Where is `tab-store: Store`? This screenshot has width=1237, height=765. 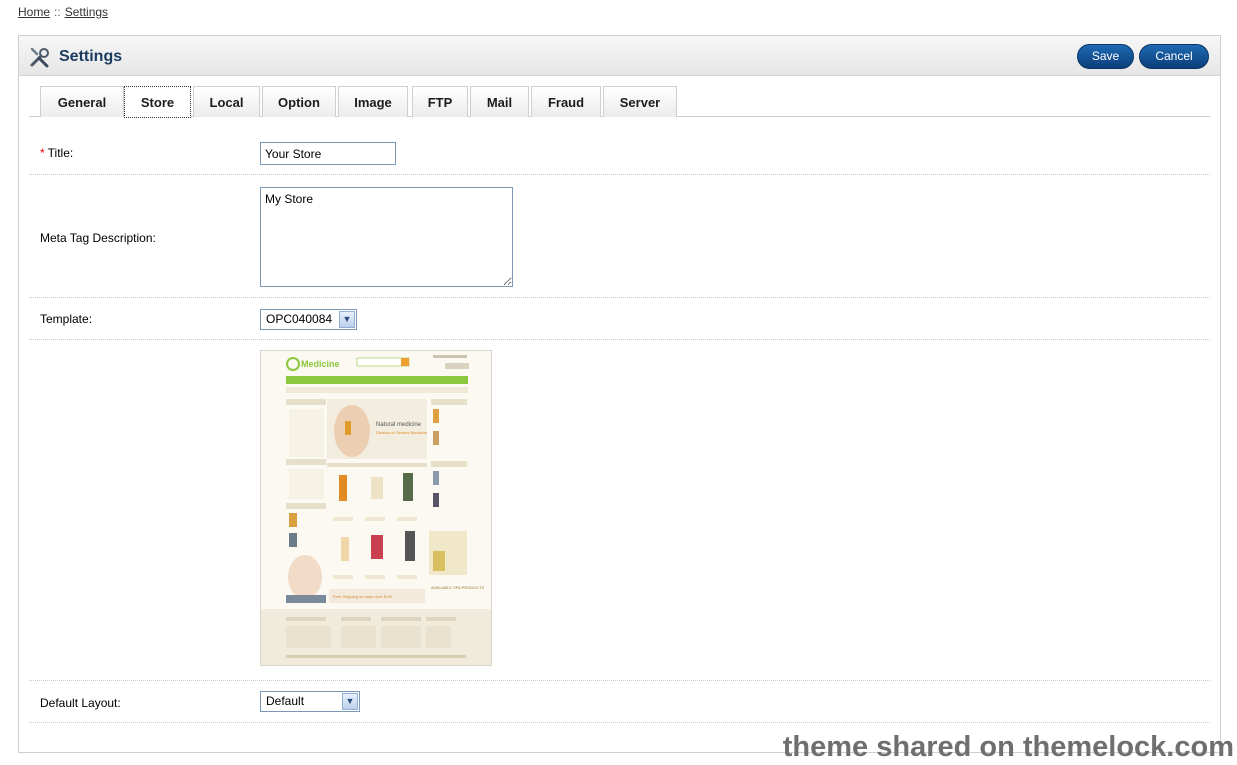 tab-store: Store is located at coordinates (157, 102).